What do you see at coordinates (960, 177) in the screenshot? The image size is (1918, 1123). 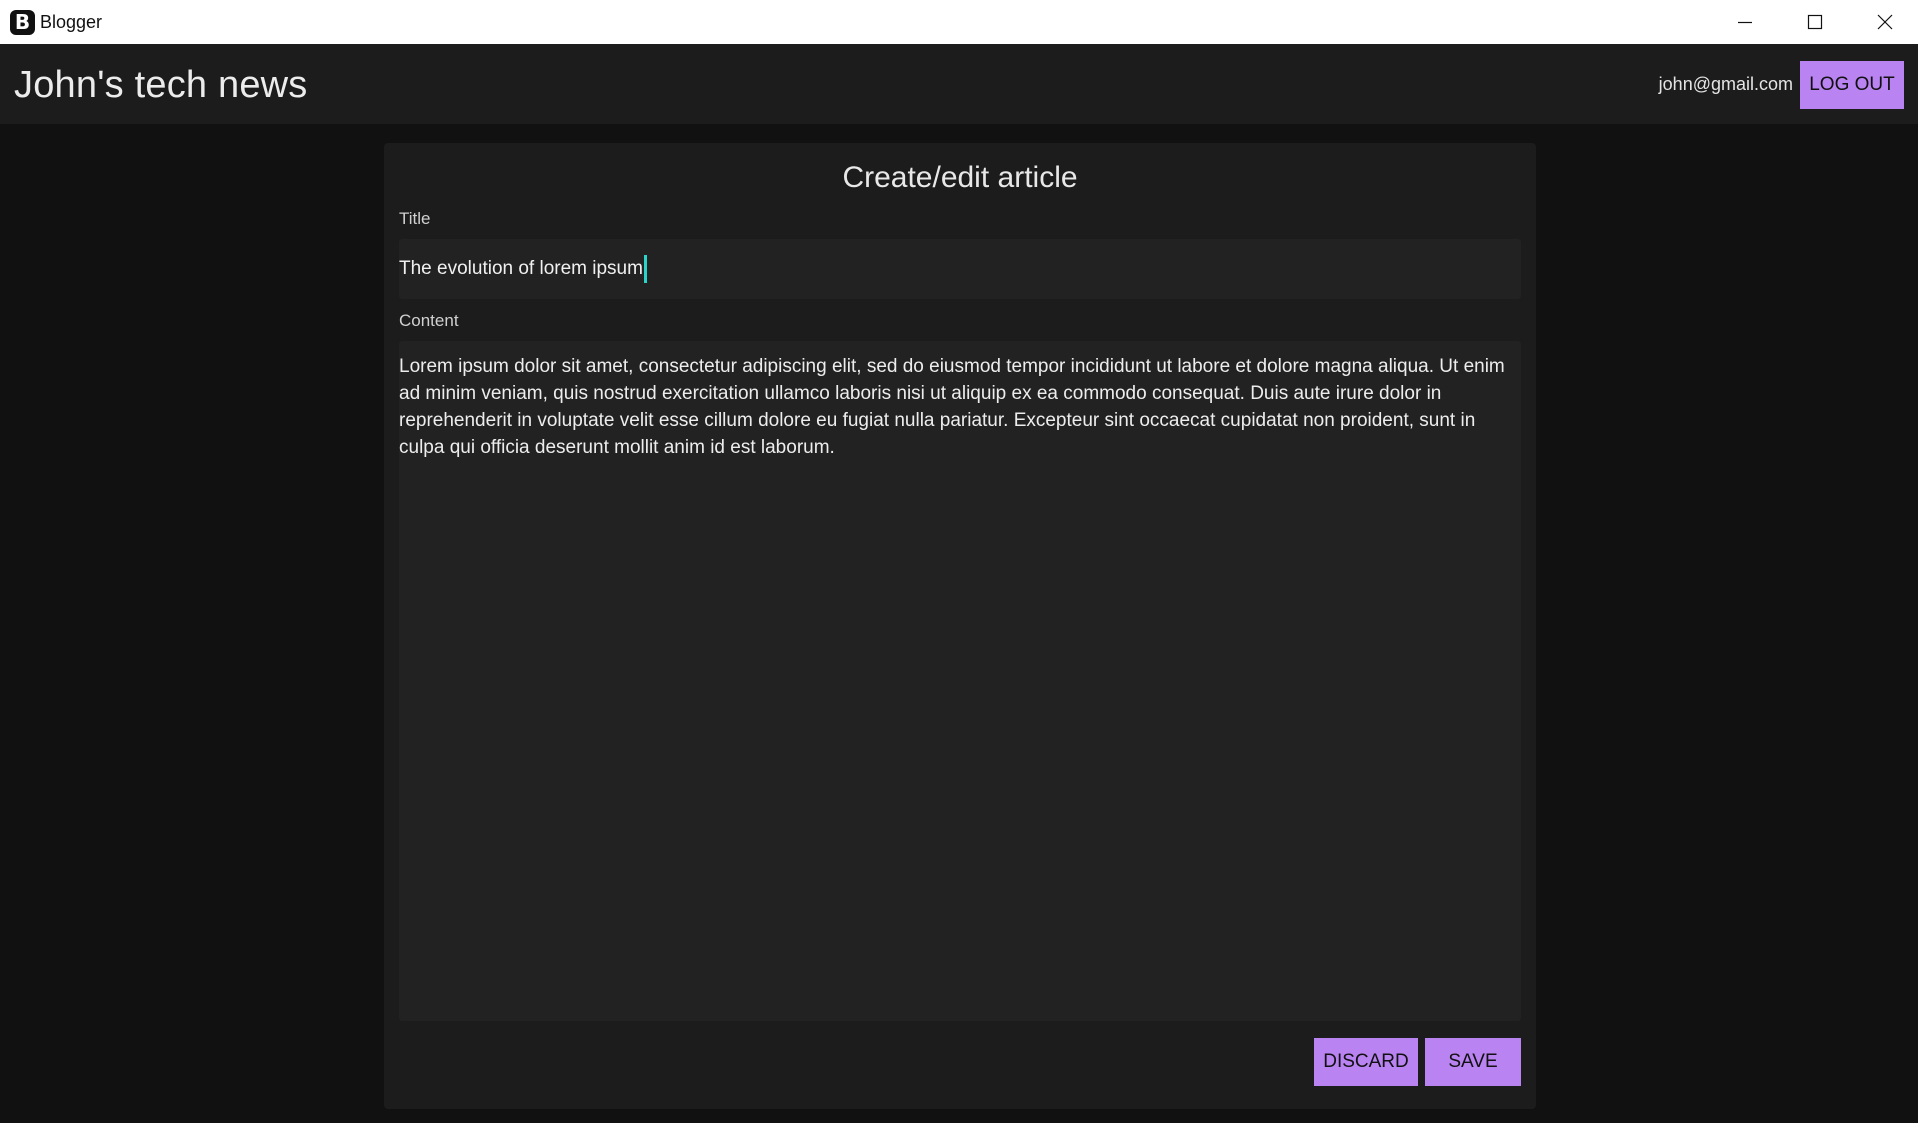 I see `page-title: Create/edit article` at bounding box center [960, 177].